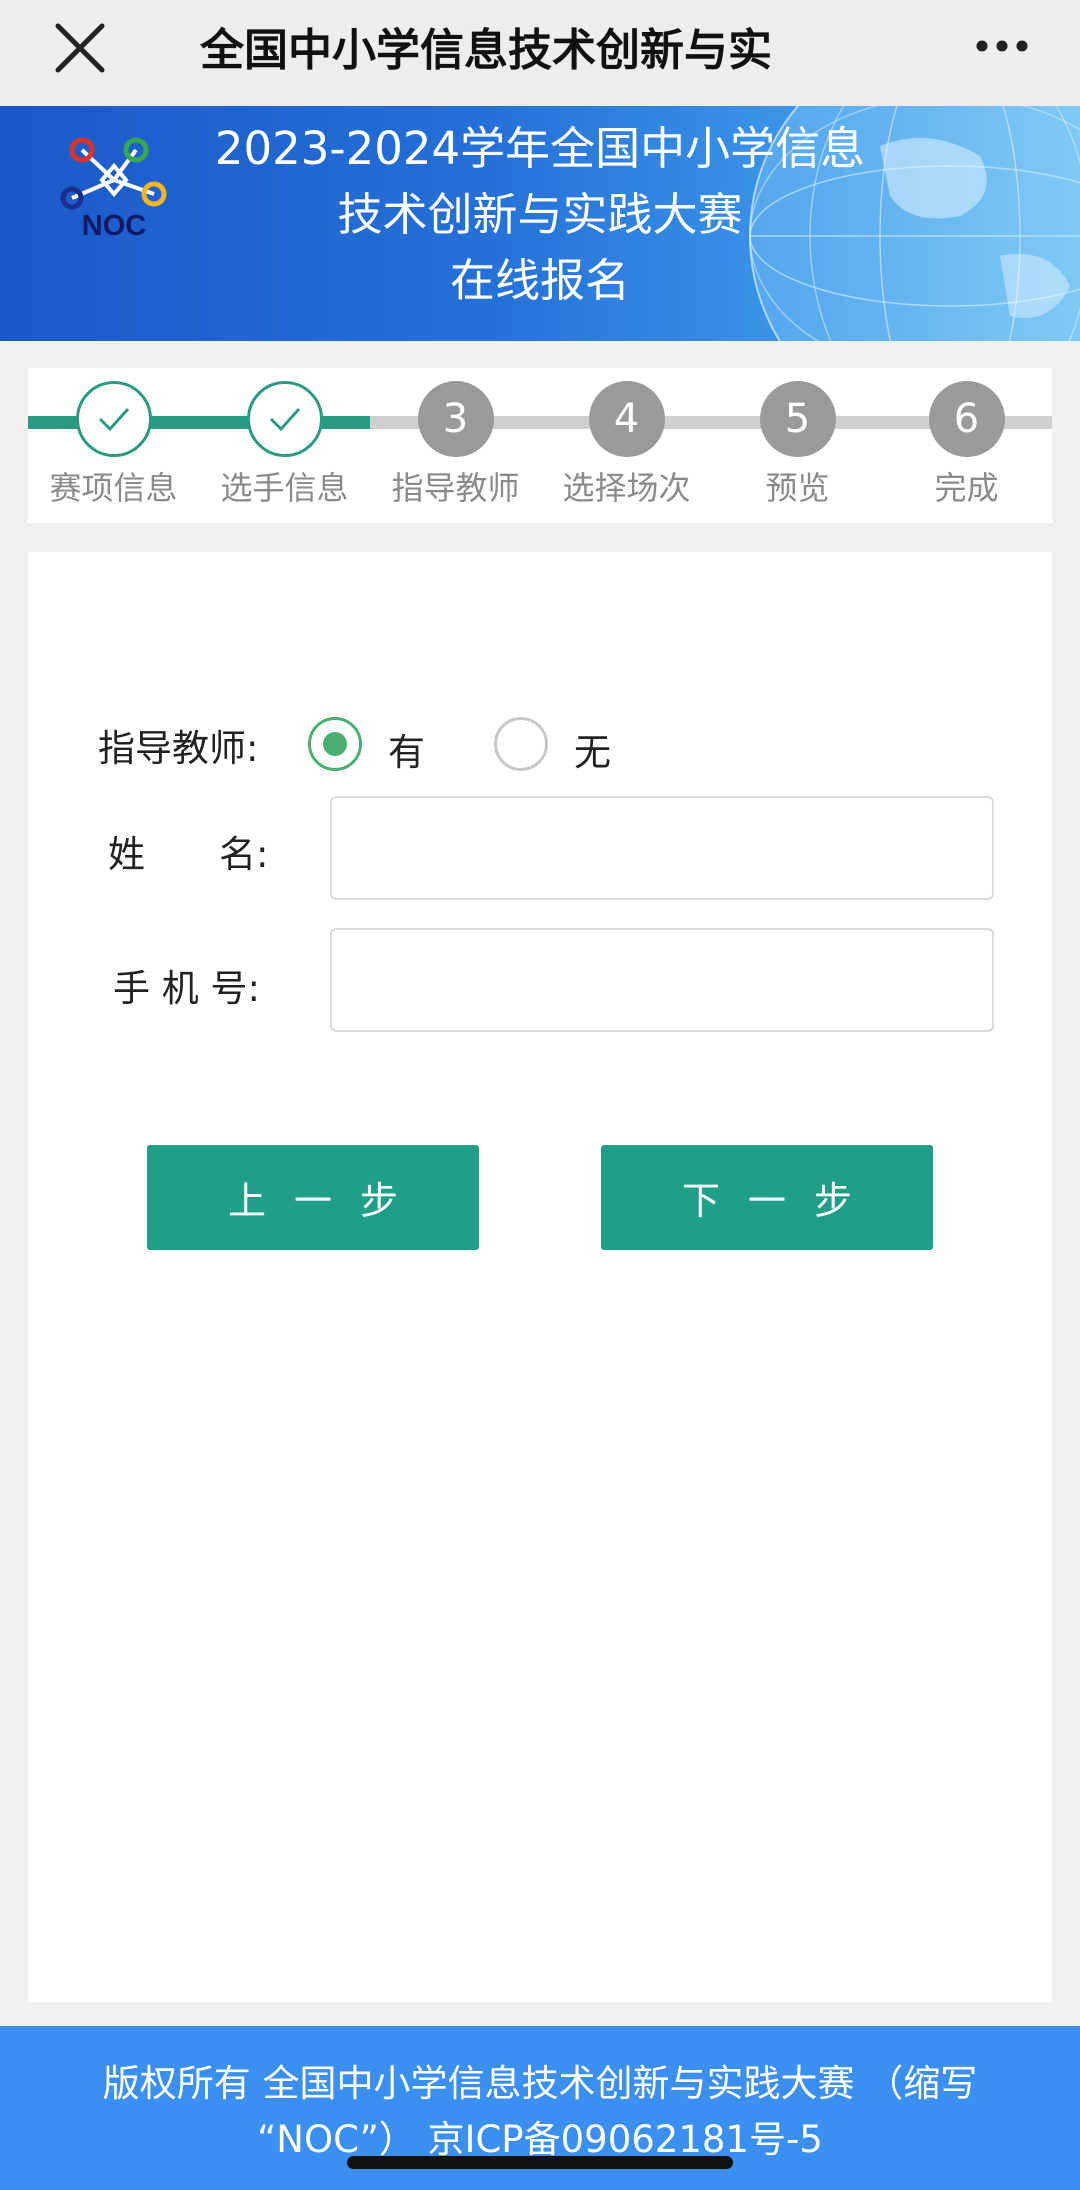  Describe the element at coordinates (530, 51) in the screenshot. I see `page-title: 全国中小学信息技术创新与实` at that location.